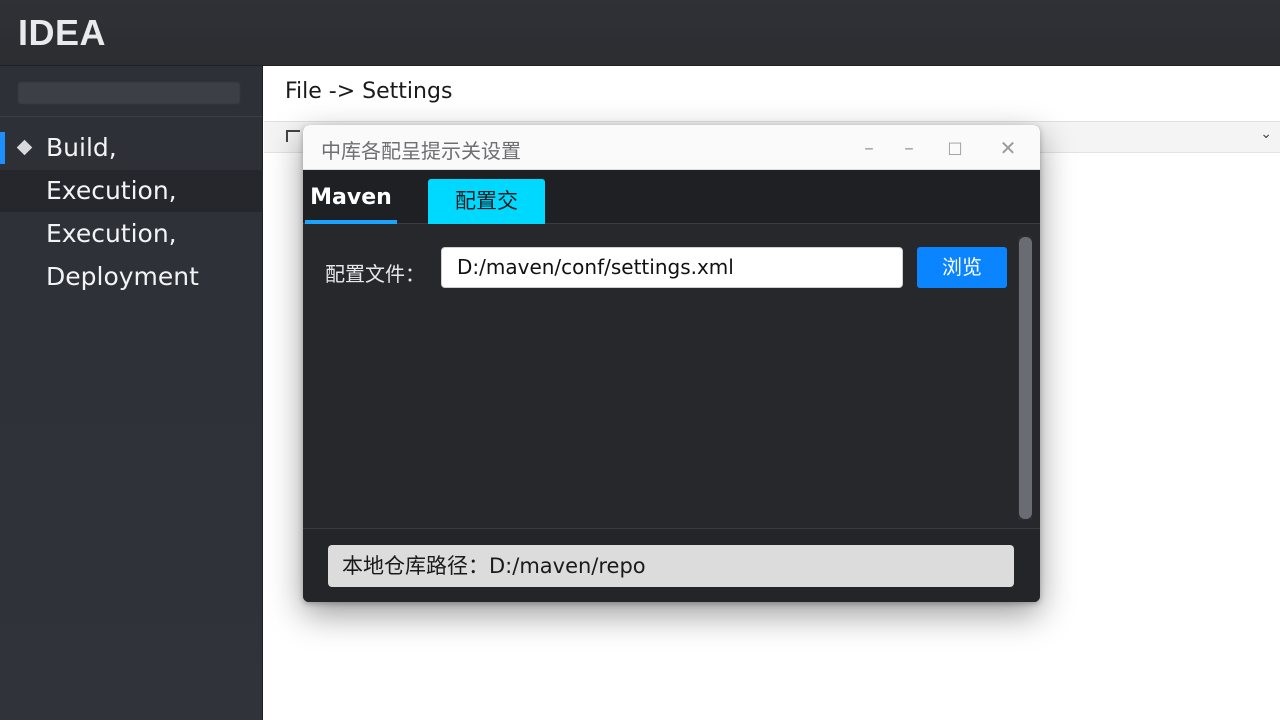 The width and height of the screenshot is (1280, 720). Describe the element at coordinates (131, 191) in the screenshot. I see `sidebar-item-execution: Execution,` at that location.